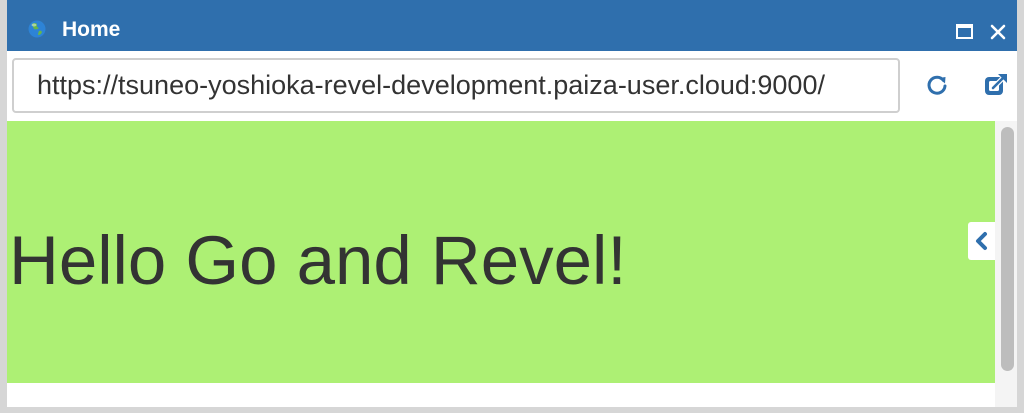 This screenshot has width=1024, height=413. I want to click on window-title: Home, so click(91, 29).